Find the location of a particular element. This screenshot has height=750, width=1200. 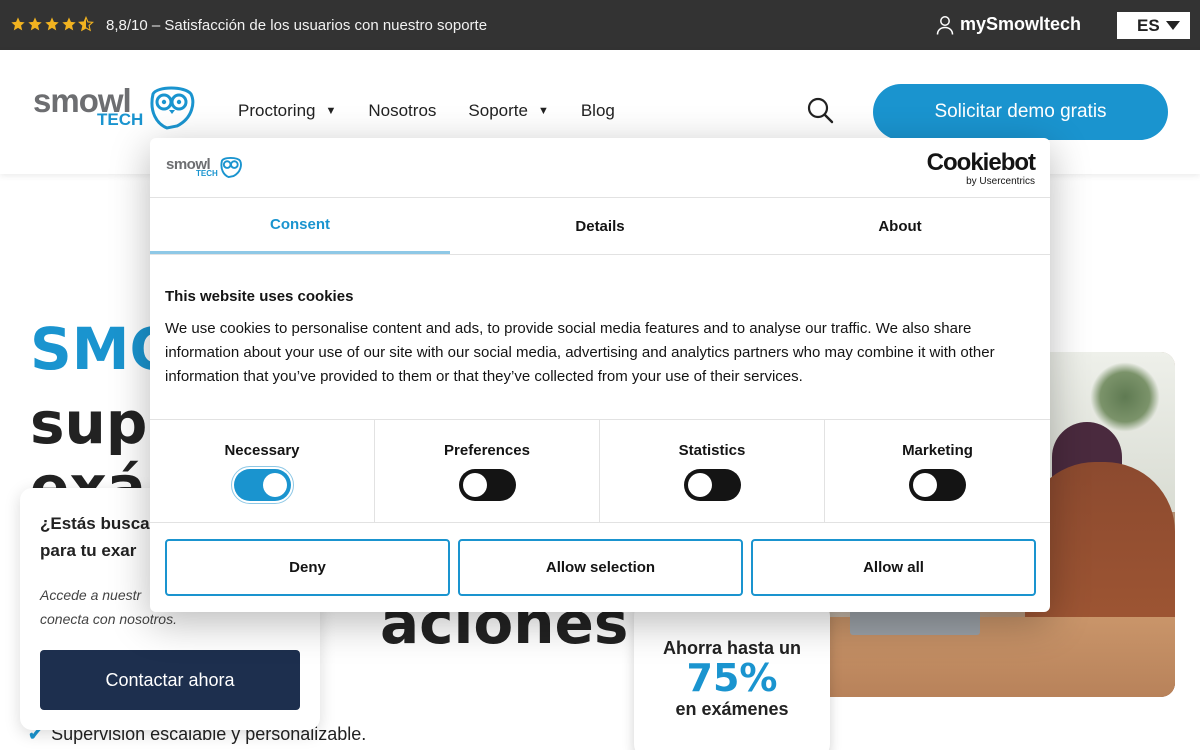

cookiebot-name: Cookiebot is located at coordinates (981, 162).